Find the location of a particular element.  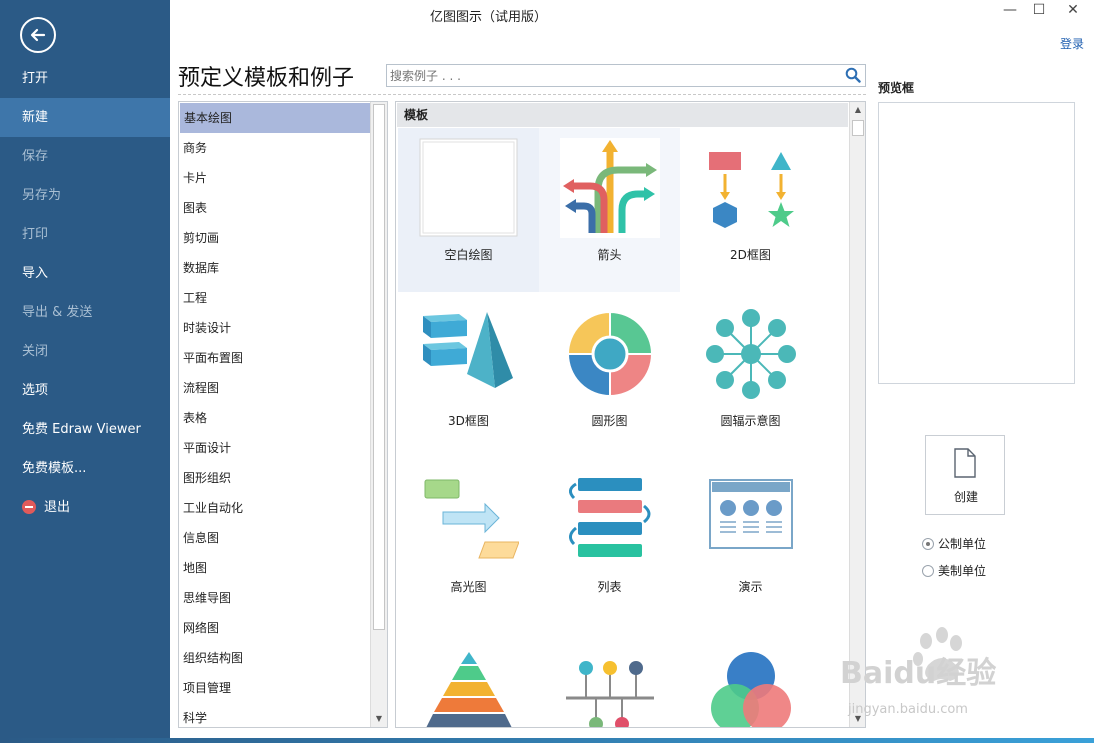

arrow-left-icon is located at coordinates (38, 35).